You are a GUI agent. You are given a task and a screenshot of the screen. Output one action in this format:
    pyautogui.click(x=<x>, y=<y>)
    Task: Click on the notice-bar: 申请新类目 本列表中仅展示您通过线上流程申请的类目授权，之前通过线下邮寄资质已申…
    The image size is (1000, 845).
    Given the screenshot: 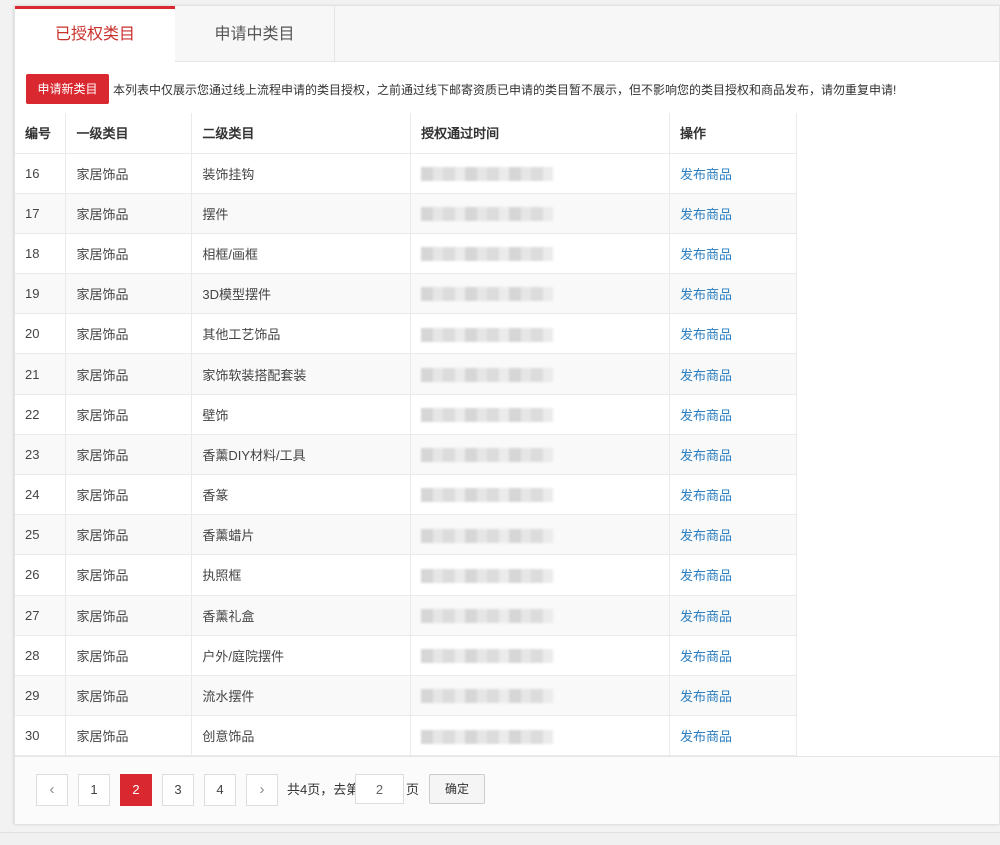 What is the action you would take?
    pyautogui.click(x=461, y=89)
    